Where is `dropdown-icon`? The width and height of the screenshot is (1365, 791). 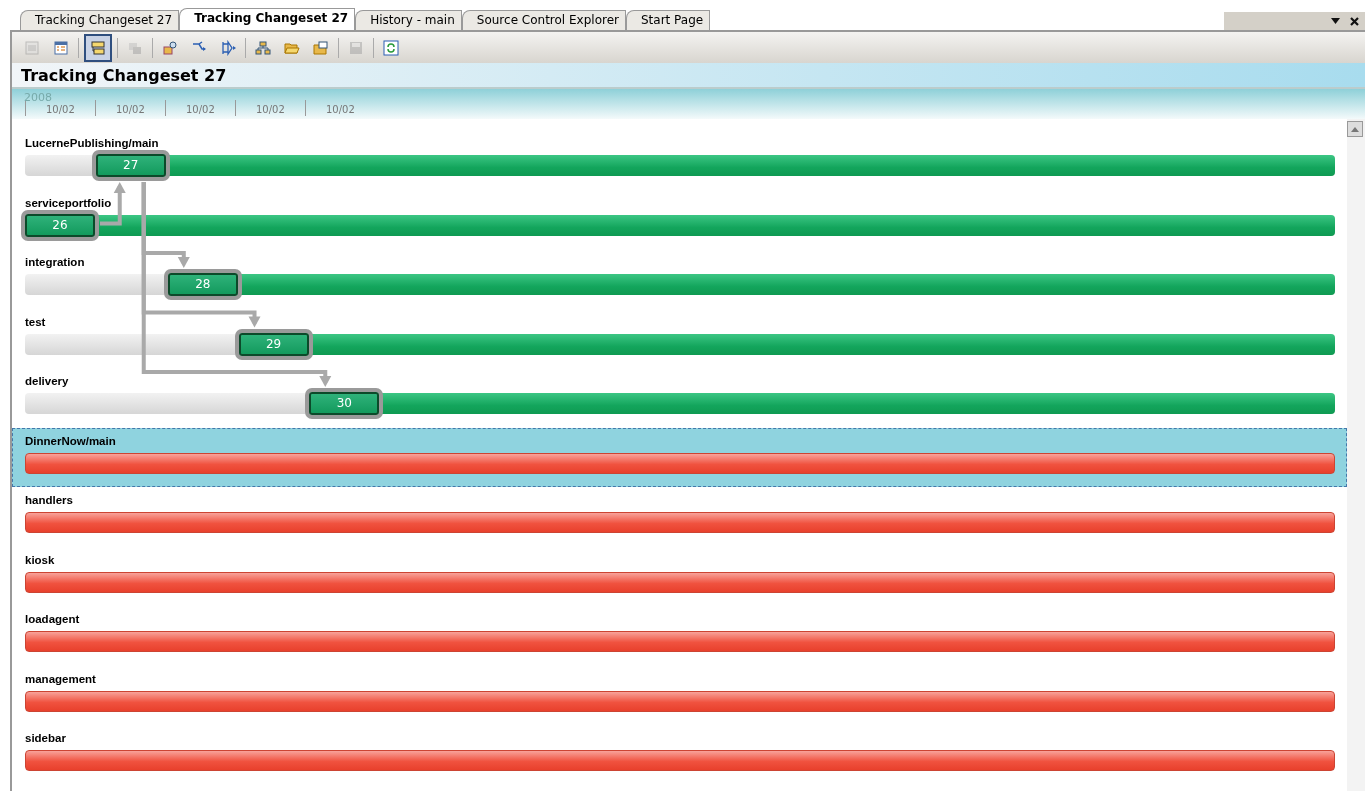
dropdown-icon is located at coordinates (1335, 21).